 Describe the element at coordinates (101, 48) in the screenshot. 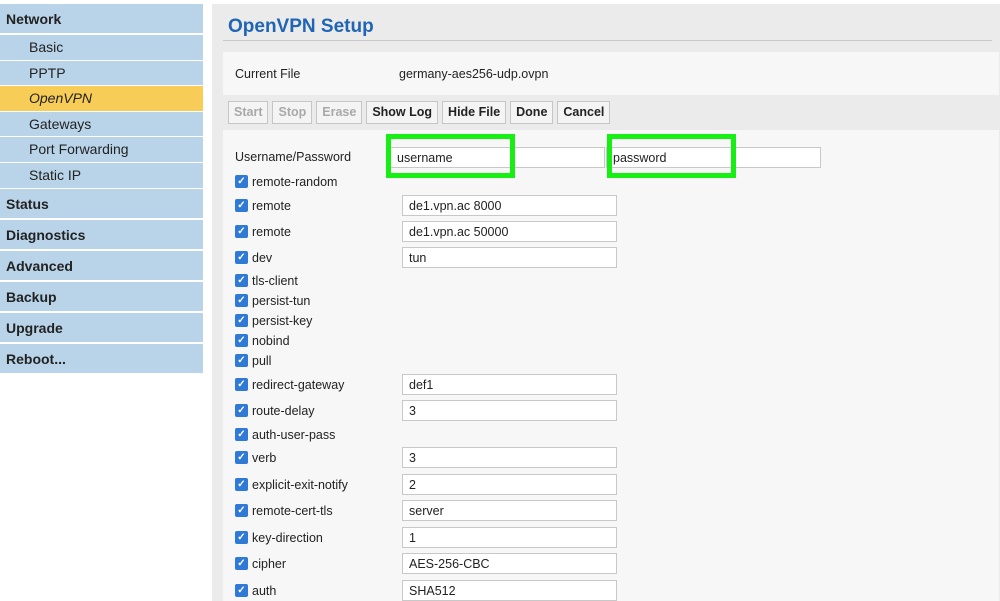

I see `sidebar-item-basic: Basic` at that location.